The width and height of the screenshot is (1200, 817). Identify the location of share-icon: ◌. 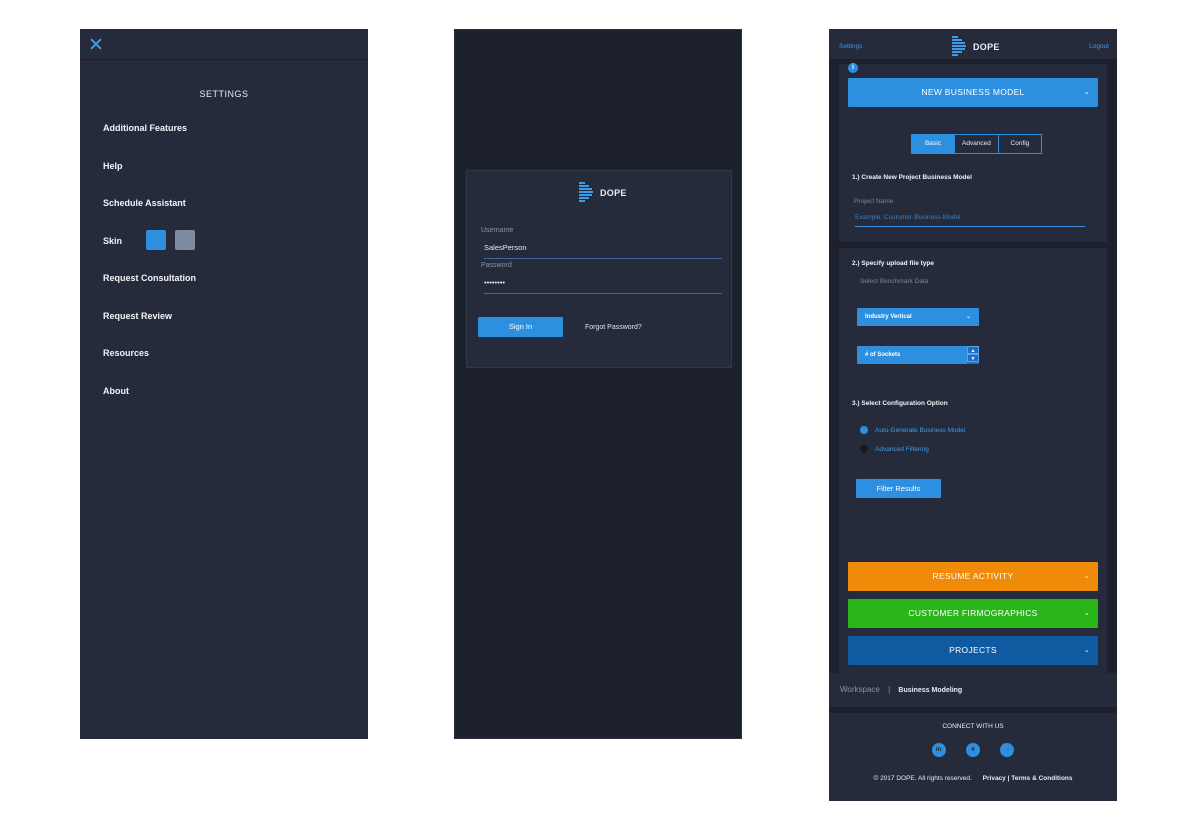
(1007, 750).